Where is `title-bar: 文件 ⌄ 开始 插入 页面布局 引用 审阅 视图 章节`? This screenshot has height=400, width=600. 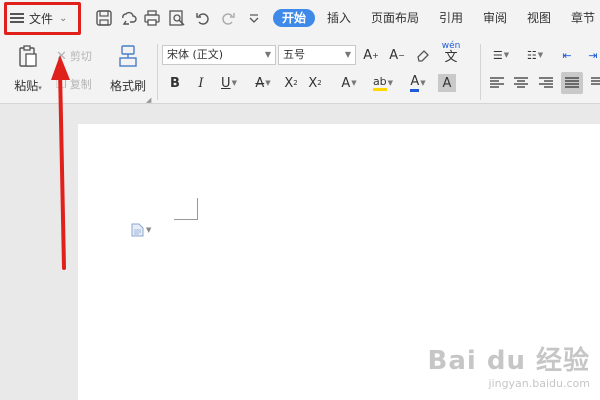 title-bar: 文件 ⌄ 开始 插入 页面布局 引用 审阅 视图 章节 is located at coordinates (300, 18).